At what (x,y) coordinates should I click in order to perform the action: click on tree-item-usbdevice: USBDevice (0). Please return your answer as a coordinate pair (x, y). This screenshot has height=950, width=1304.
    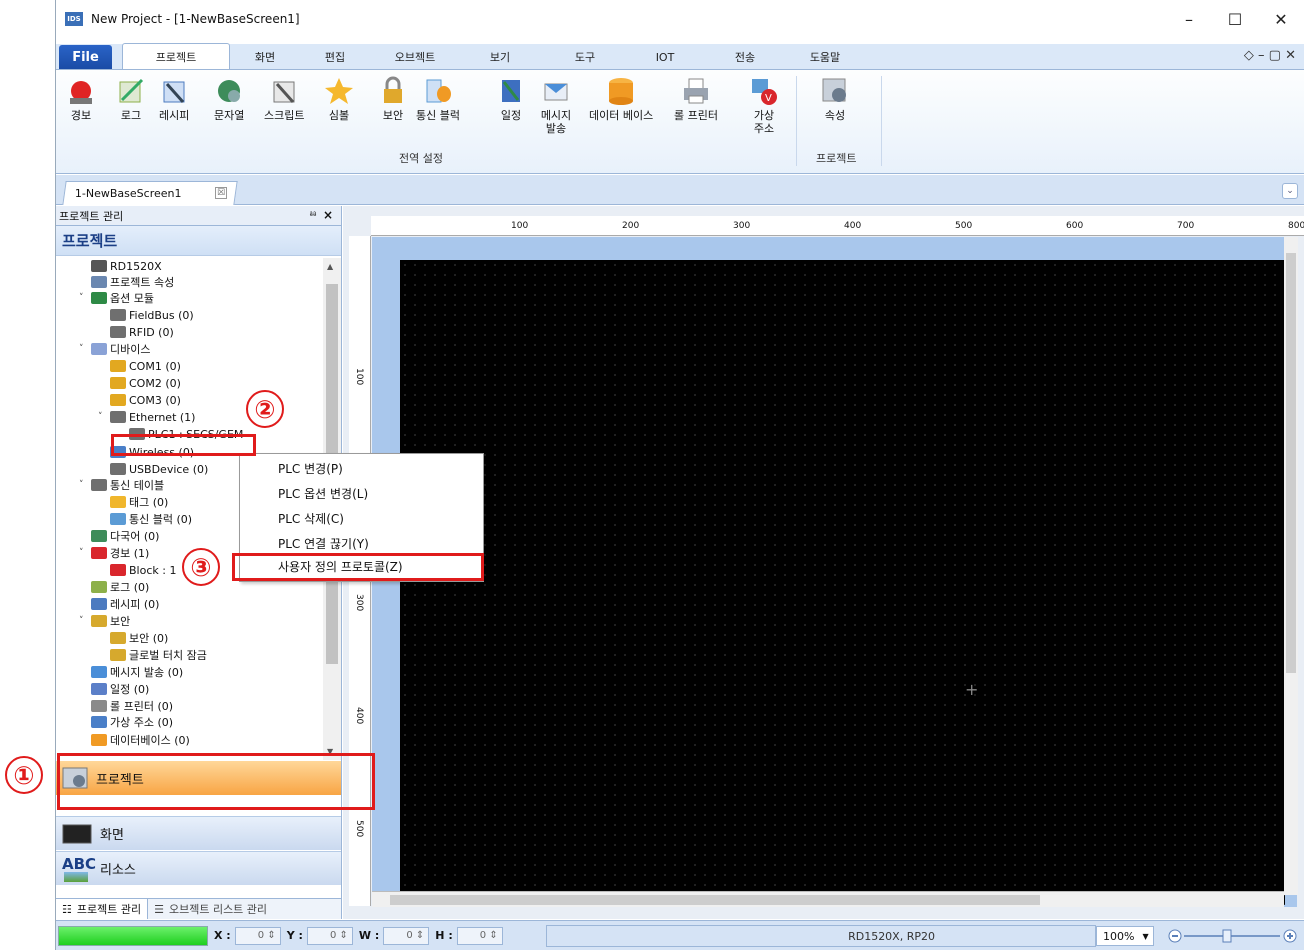
    Looking at the image, I should click on (153, 469).